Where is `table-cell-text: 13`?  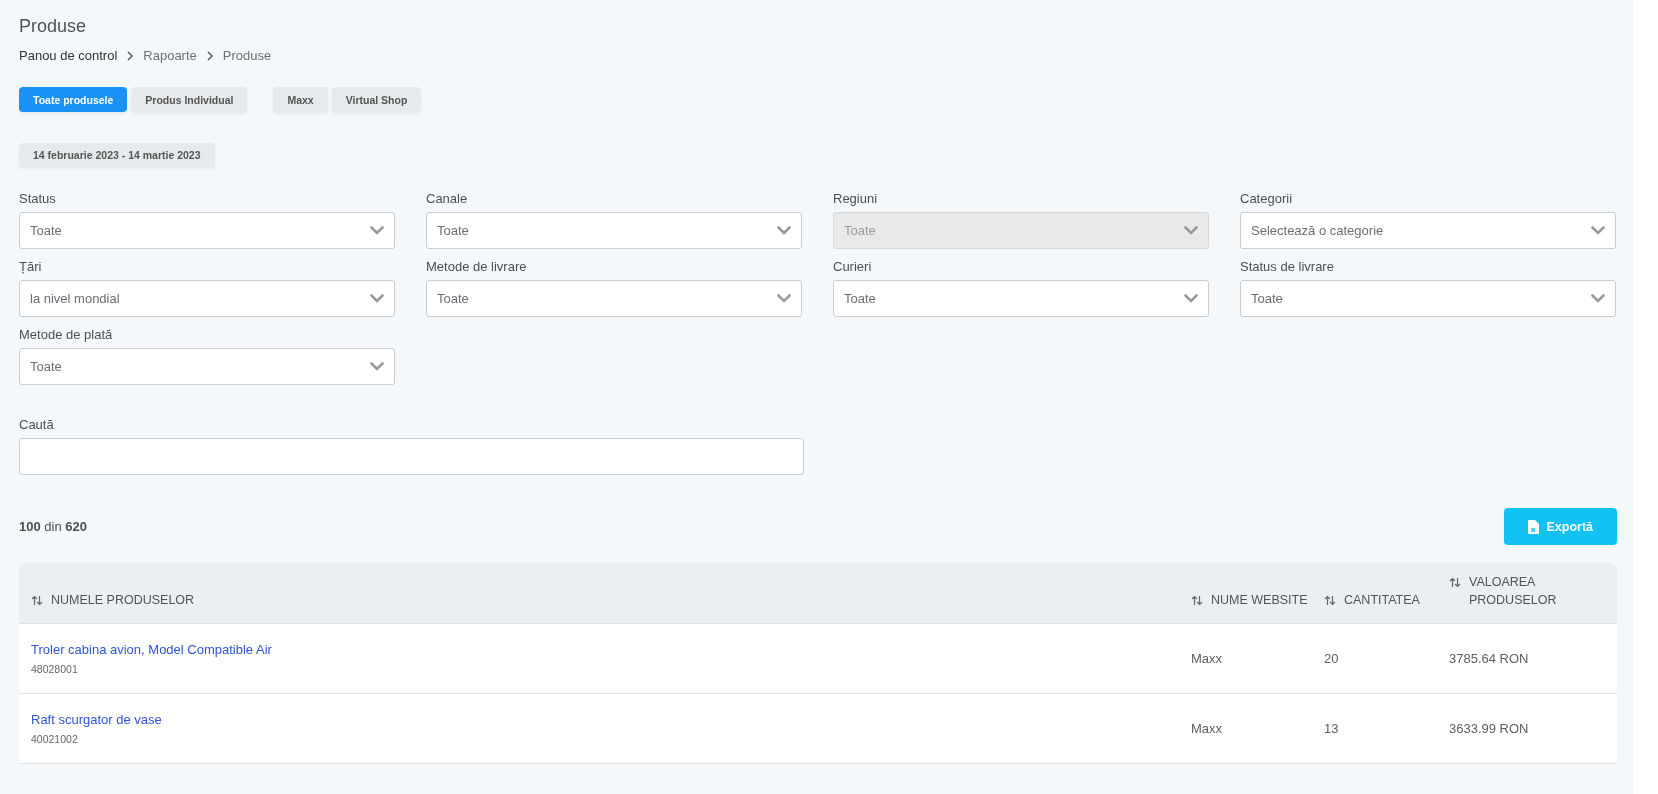 table-cell-text: 13 is located at coordinates (1331, 728).